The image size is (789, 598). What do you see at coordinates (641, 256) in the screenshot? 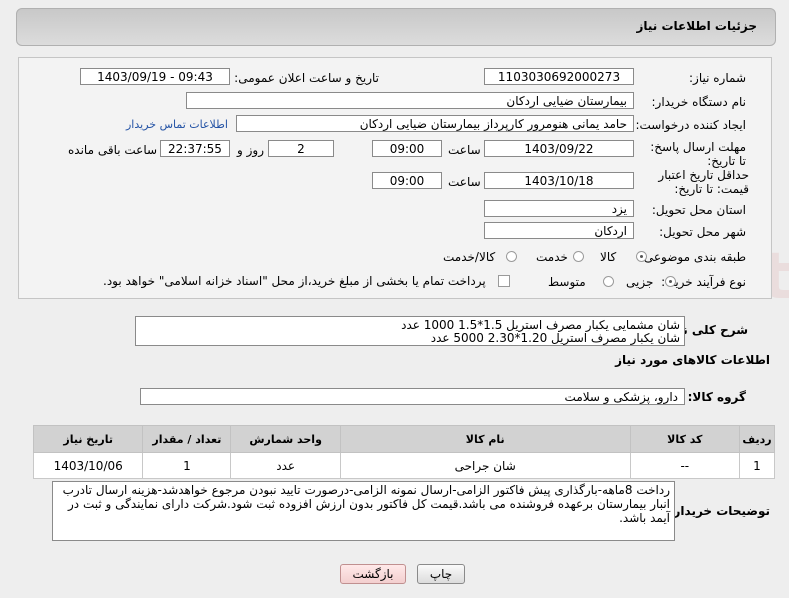
I see `category-radio-goods` at bounding box center [641, 256].